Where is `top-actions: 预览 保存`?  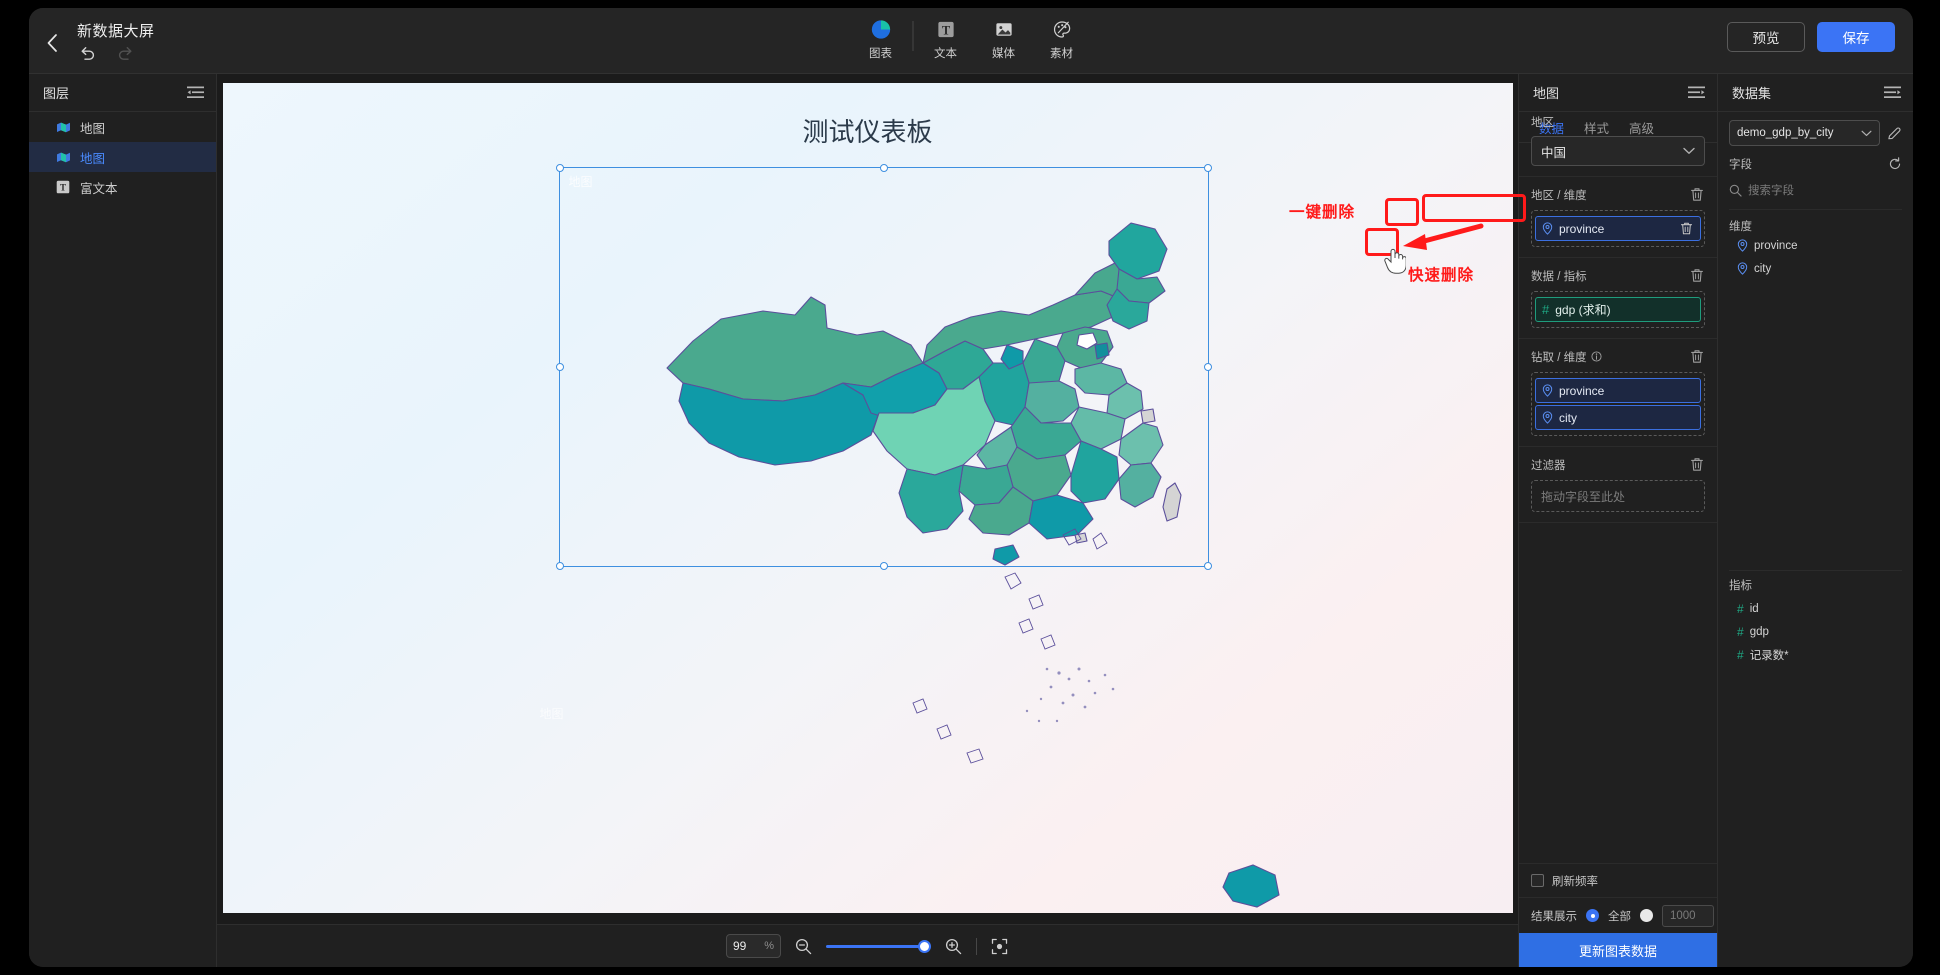 top-actions: 预览 保存 is located at coordinates (1811, 37).